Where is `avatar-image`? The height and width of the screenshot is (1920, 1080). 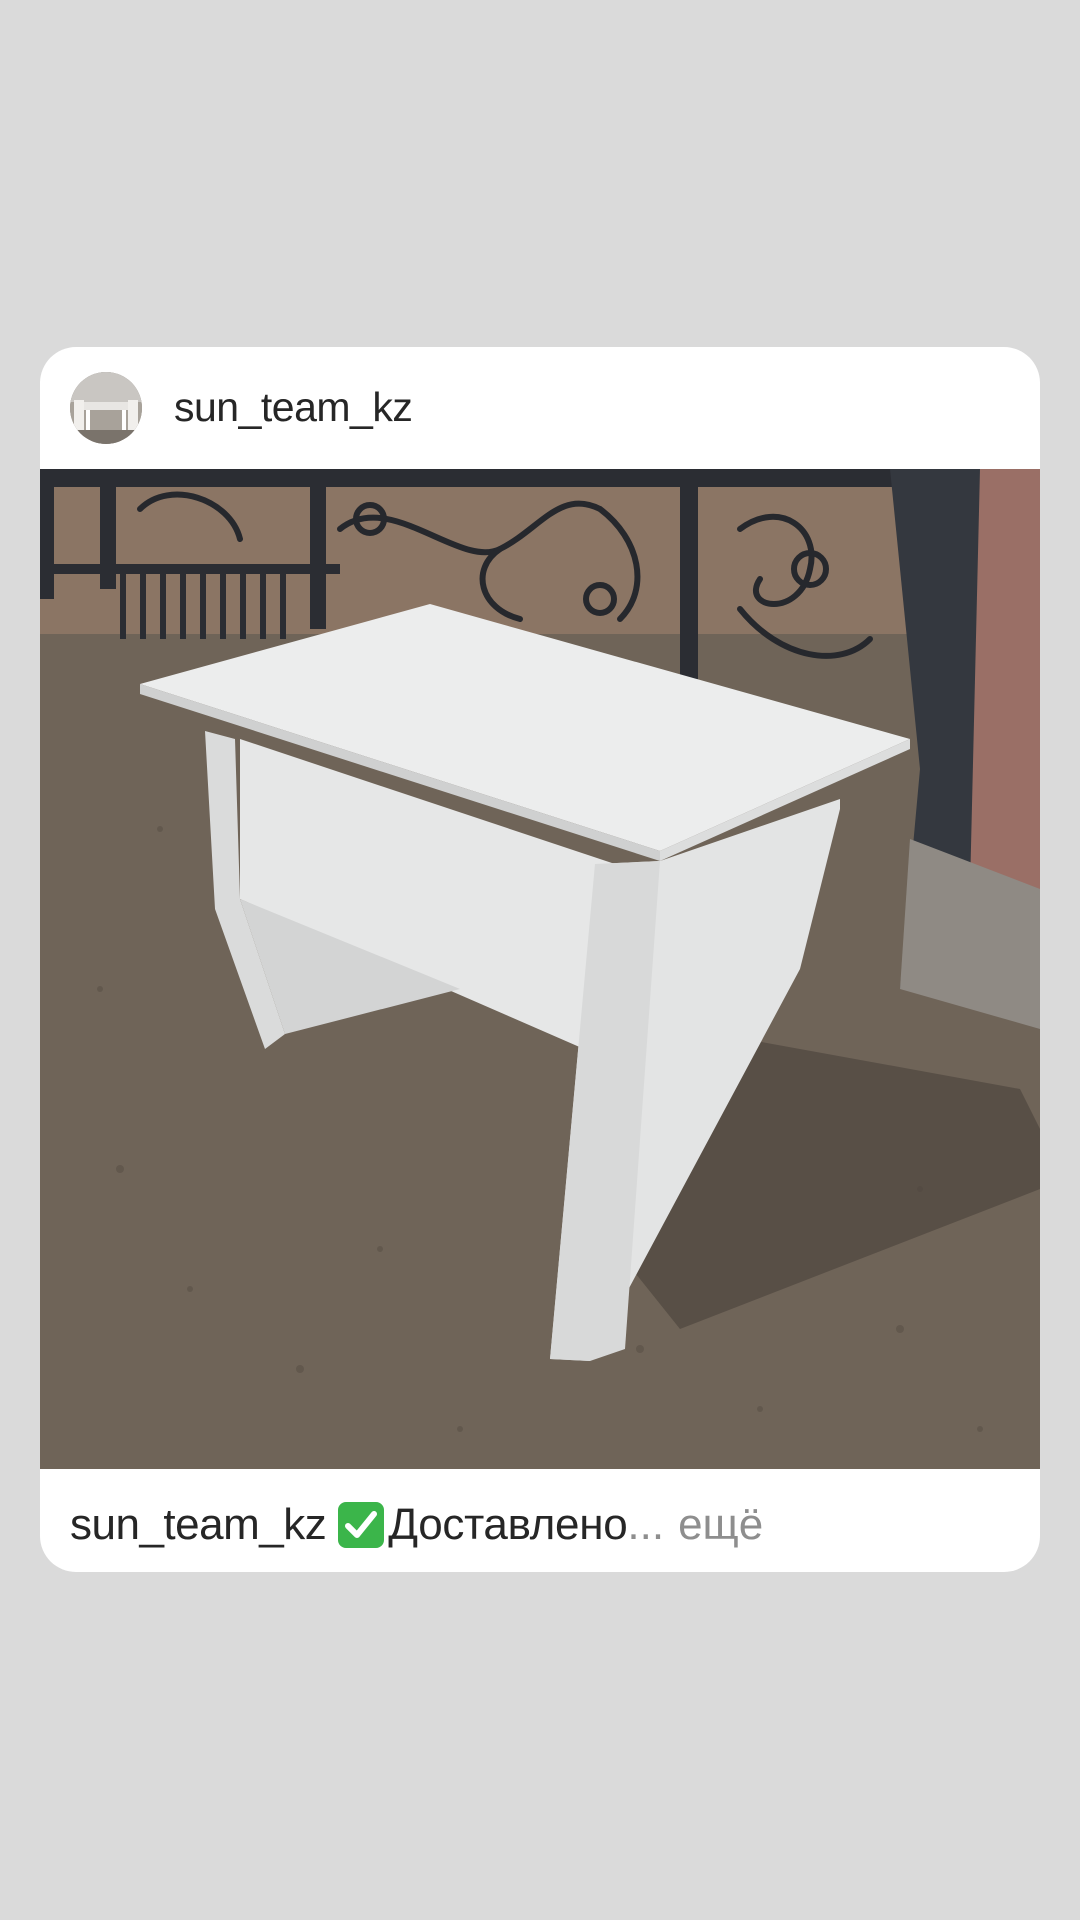
avatar-image is located at coordinates (106, 408).